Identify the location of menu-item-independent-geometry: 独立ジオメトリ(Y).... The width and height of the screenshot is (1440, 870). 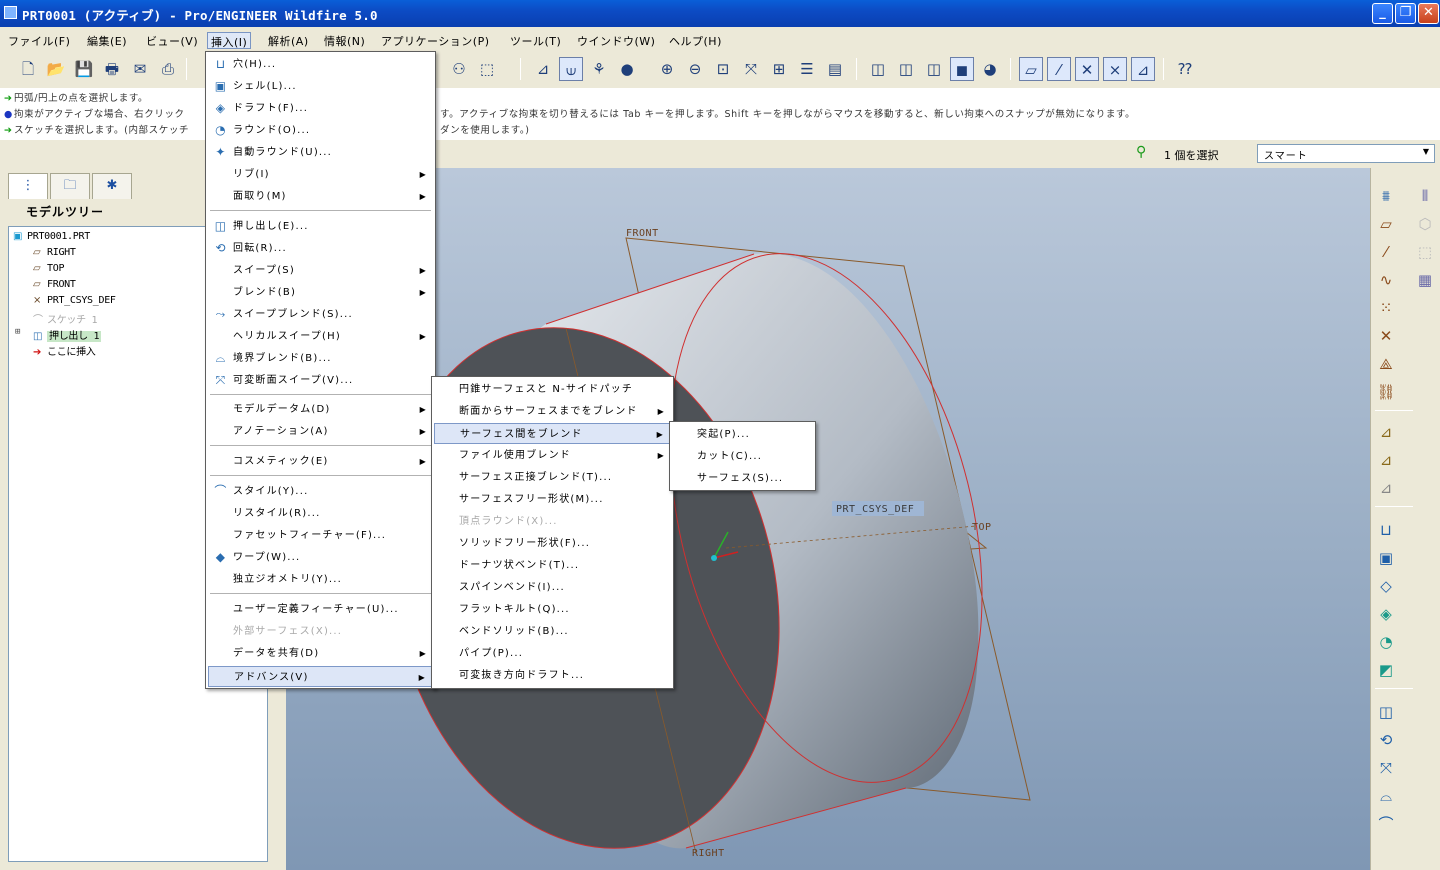
(320, 579).